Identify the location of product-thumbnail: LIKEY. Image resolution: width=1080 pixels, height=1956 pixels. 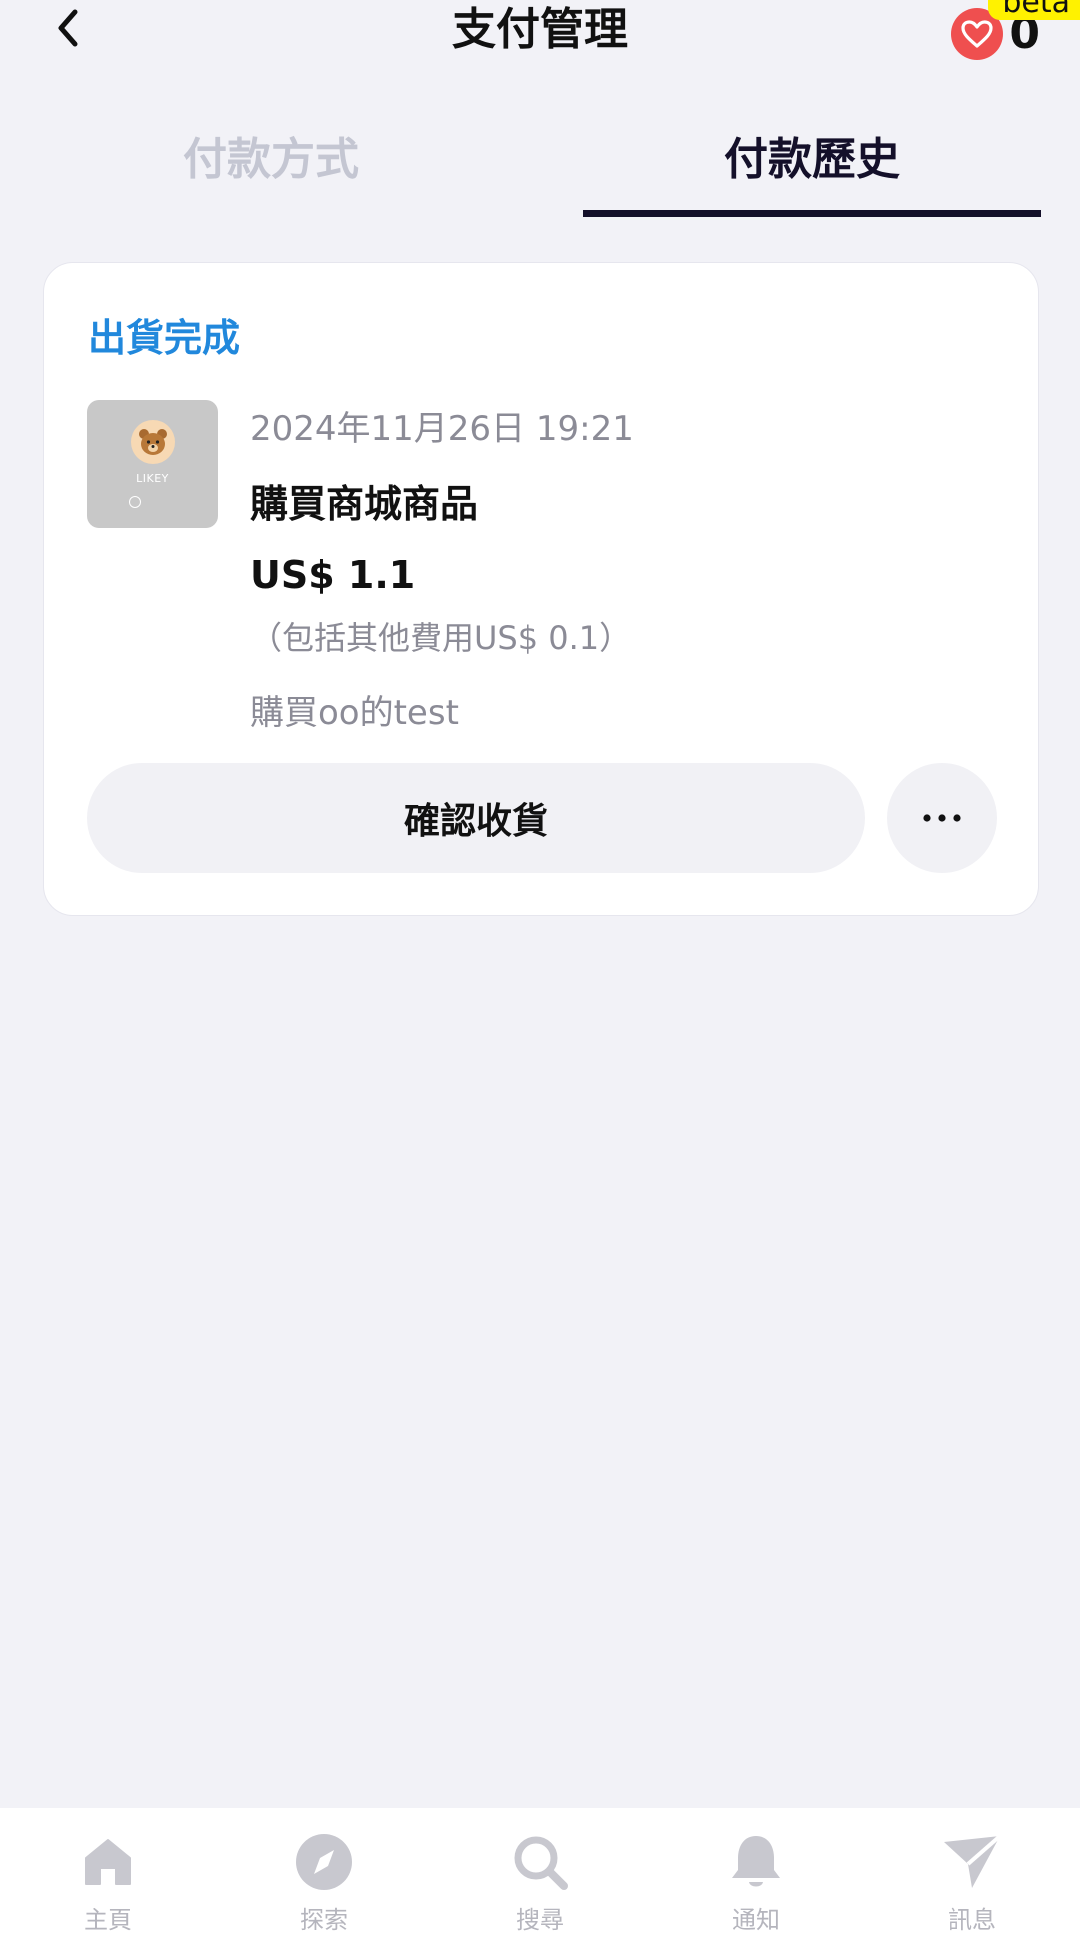
(152, 464).